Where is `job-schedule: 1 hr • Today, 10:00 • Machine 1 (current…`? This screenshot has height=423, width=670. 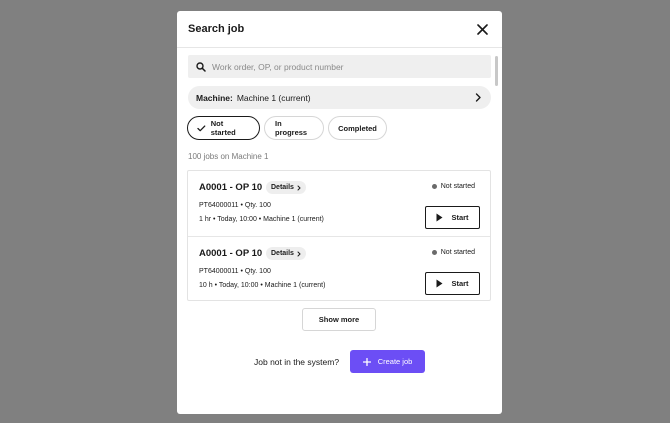
job-schedule: 1 hr • Today, 10:00 • Machine 1 (current… is located at coordinates (261, 219).